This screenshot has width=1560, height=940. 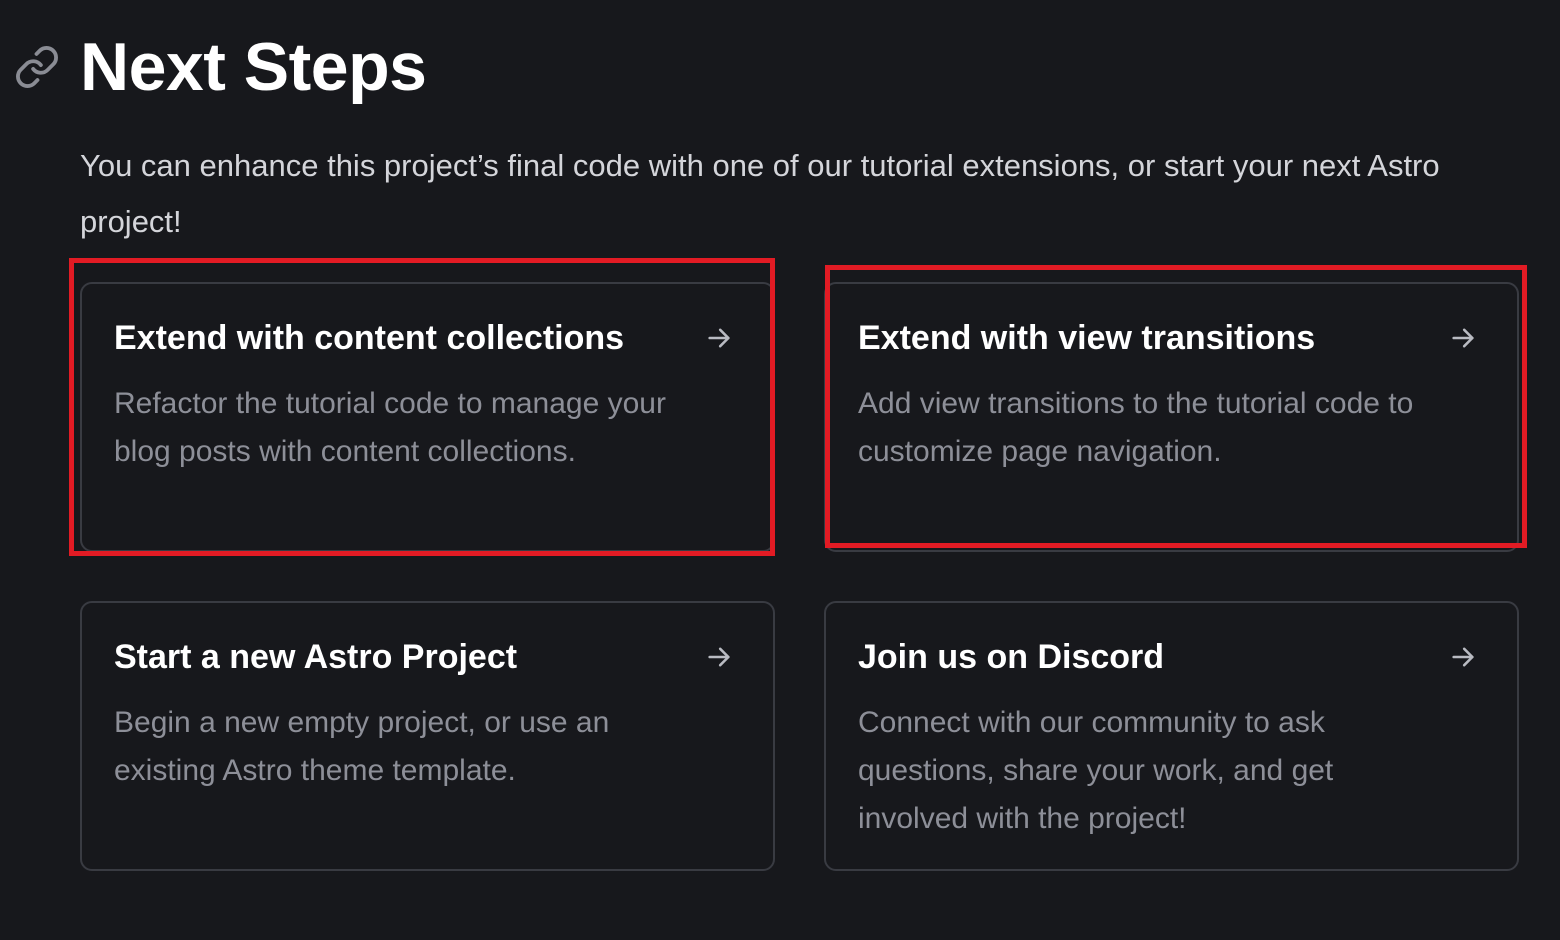 What do you see at coordinates (1087, 338) in the screenshot?
I see `card-title: Extend with view transitions` at bounding box center [1087, 338].